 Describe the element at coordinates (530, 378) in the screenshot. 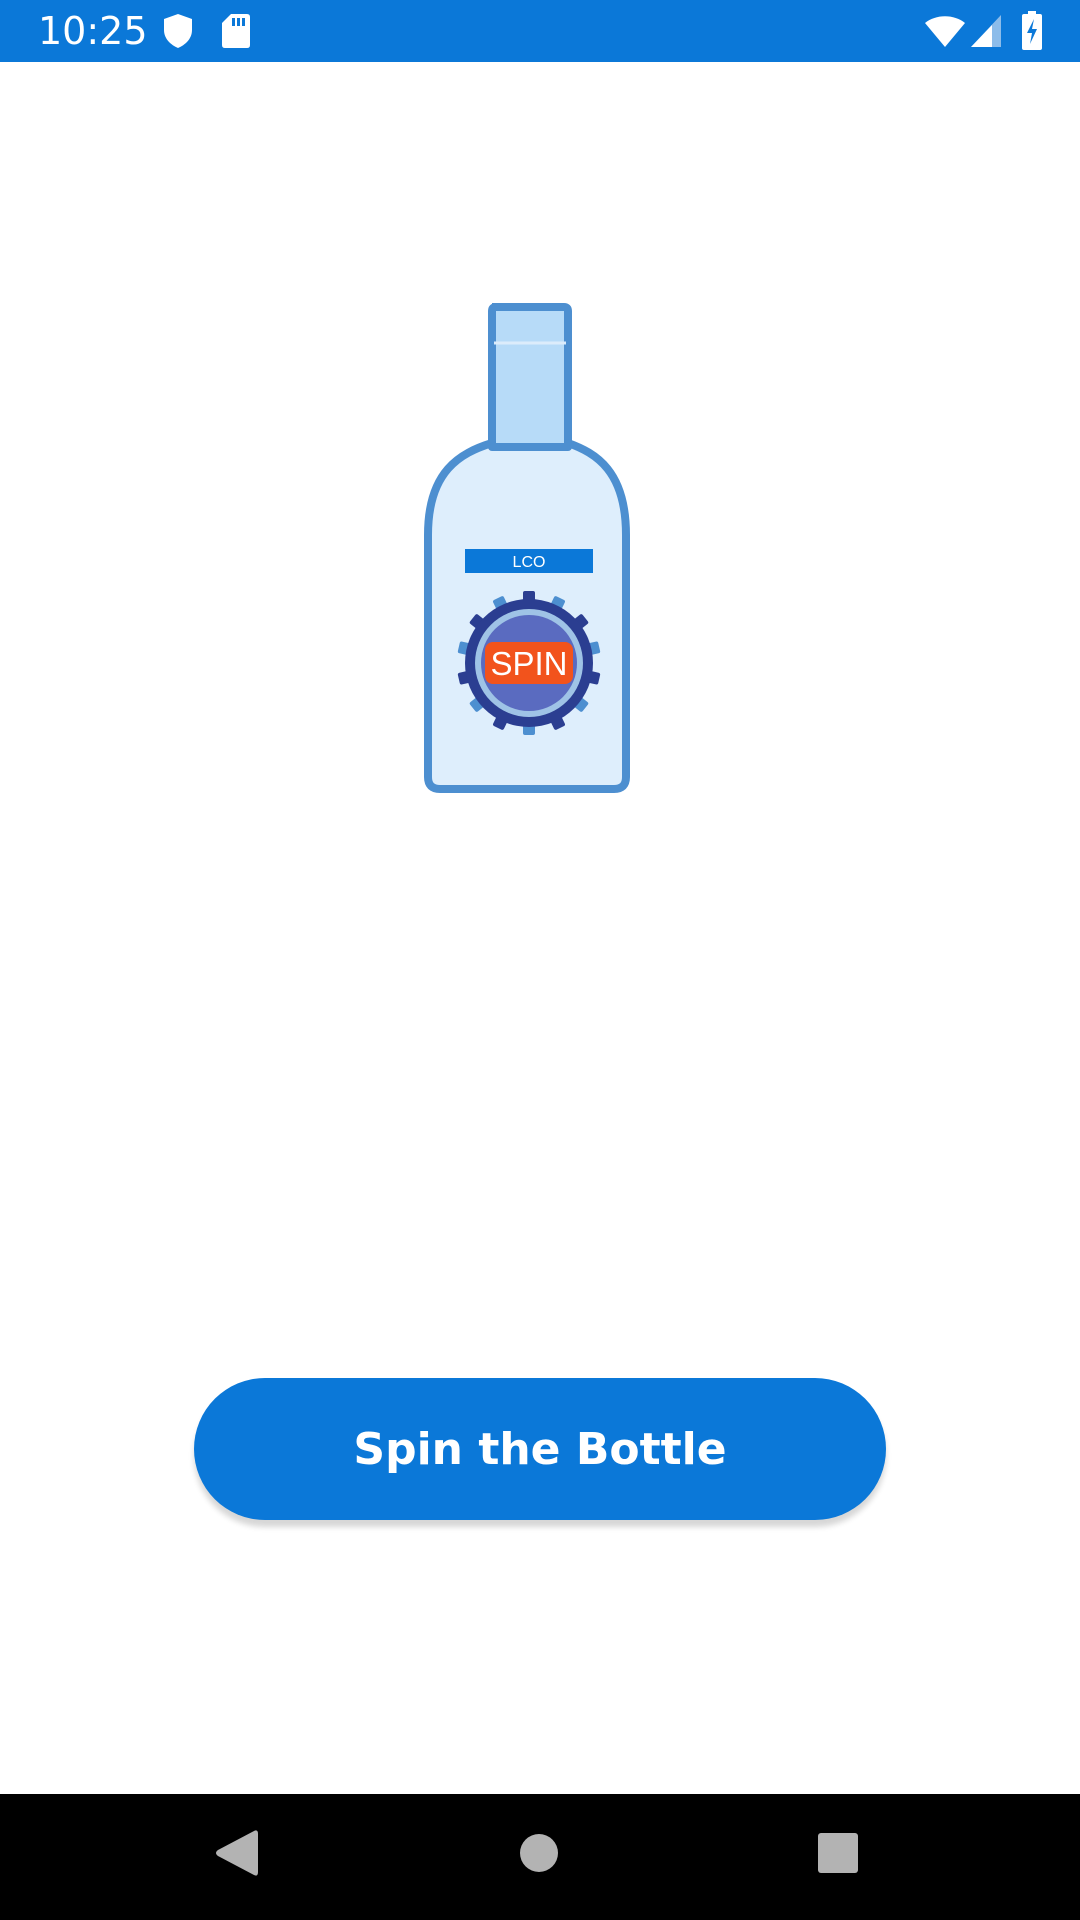

I see `bottle-neck` at that location.